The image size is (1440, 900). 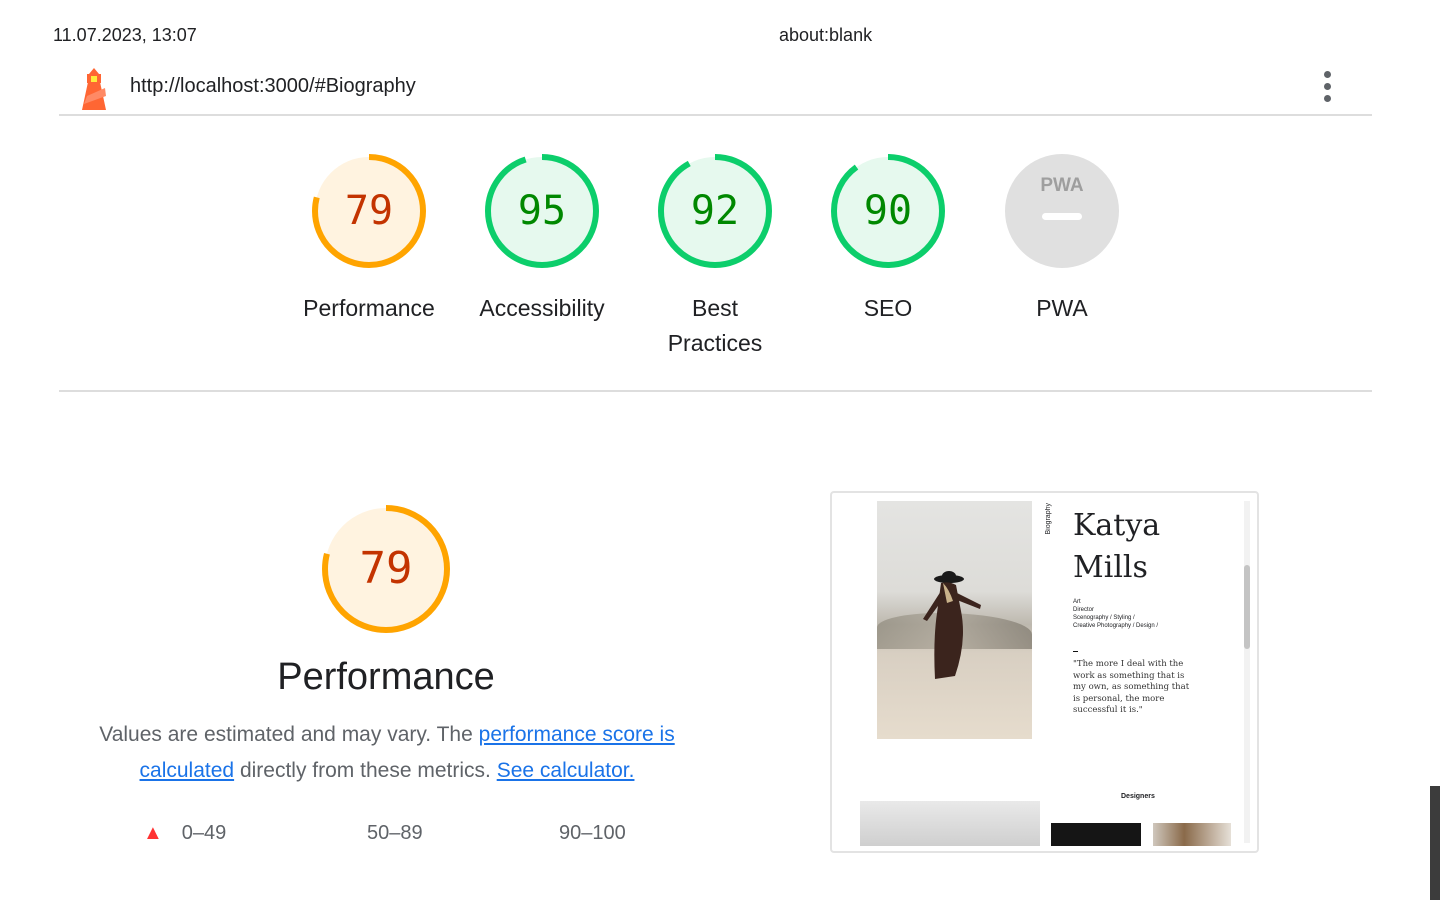 I want to click on fail-triangle-icon: ▲, so click(x=153, y=833).